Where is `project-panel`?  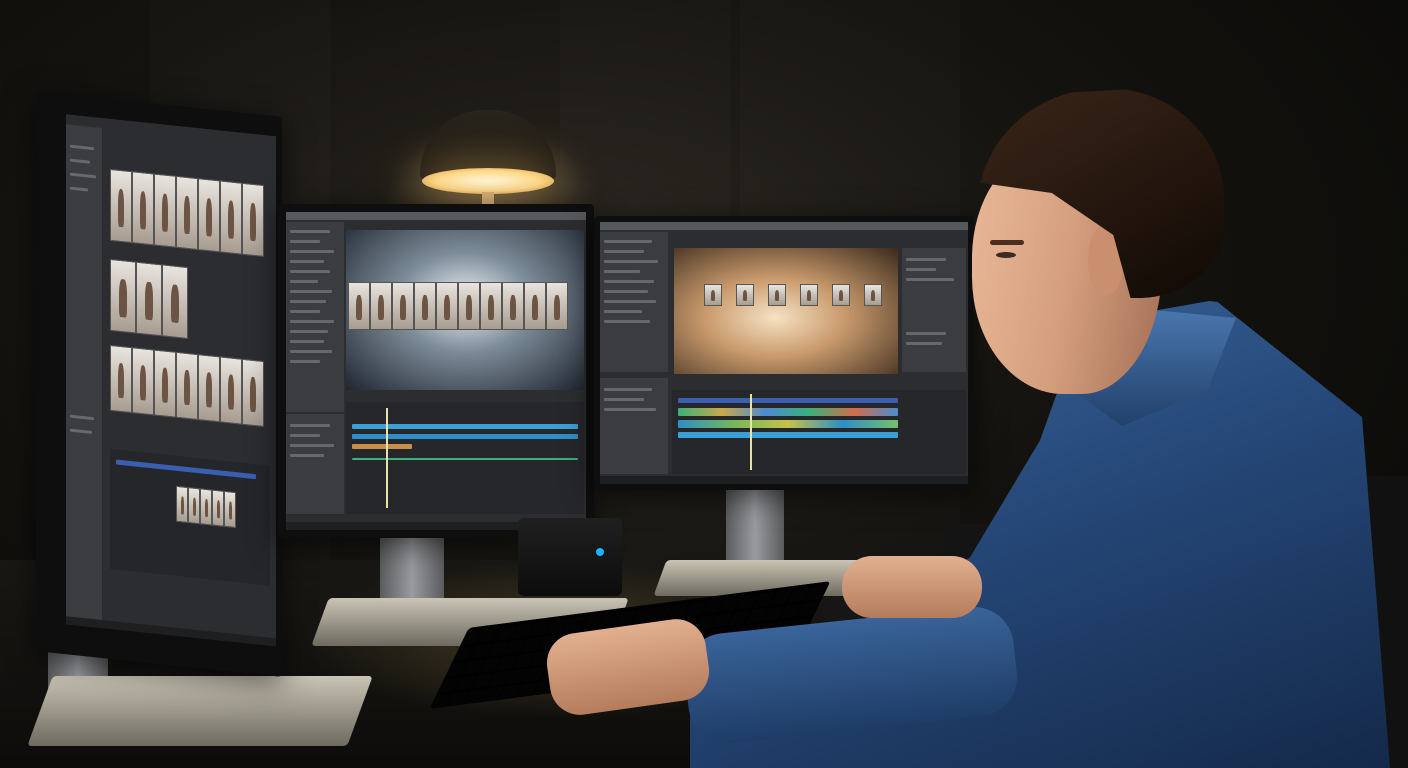
project-panel is located at coordinates (84, 376).